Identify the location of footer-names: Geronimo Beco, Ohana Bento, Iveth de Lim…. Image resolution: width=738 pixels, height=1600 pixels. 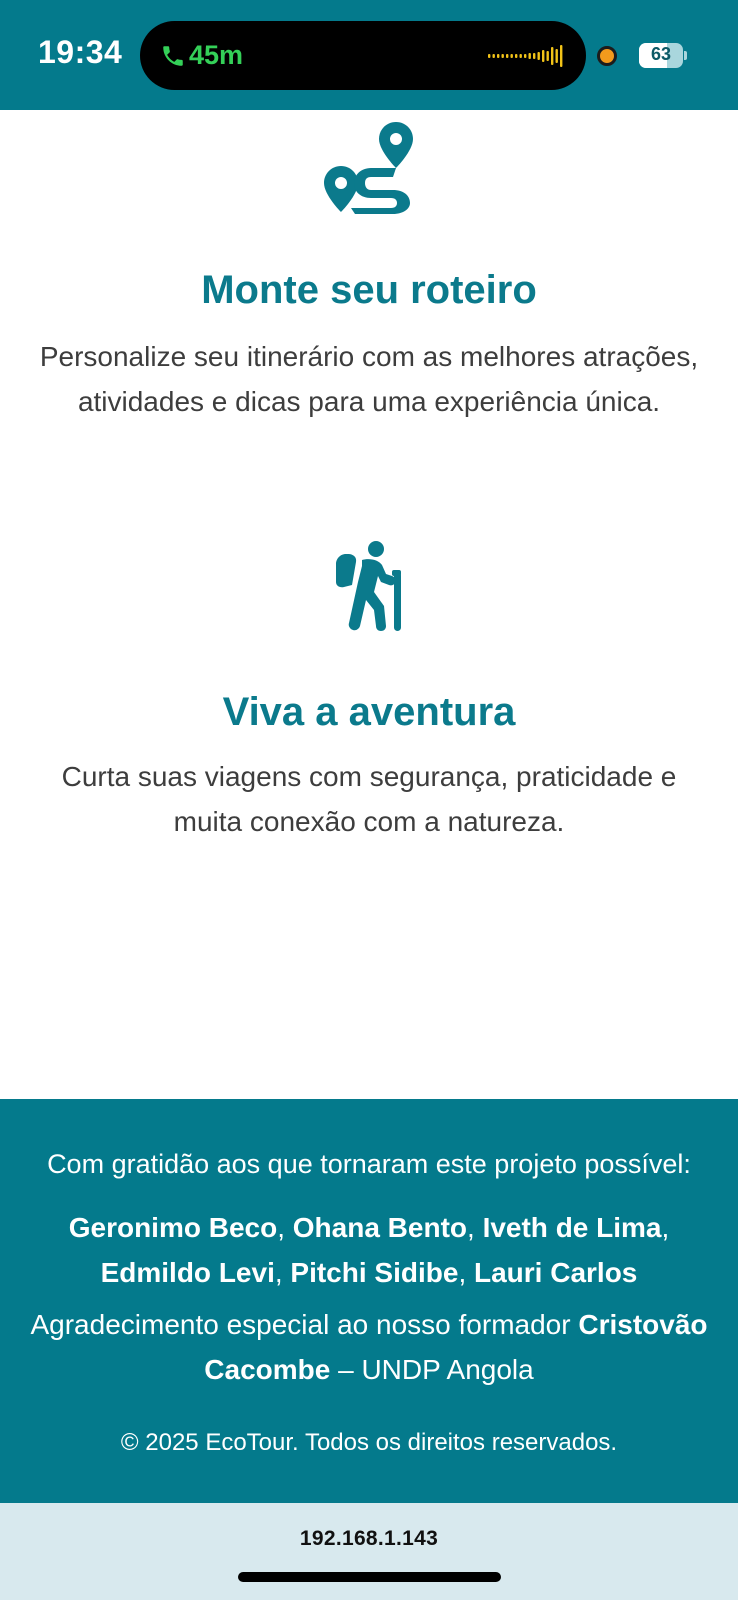
(369, 1250).